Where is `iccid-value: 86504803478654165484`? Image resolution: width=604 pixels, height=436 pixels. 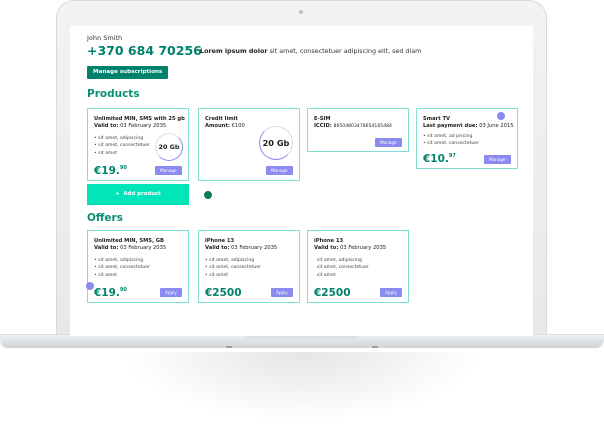 iccid-value: 86504803478654165484 is located at coordinates (362, 126).